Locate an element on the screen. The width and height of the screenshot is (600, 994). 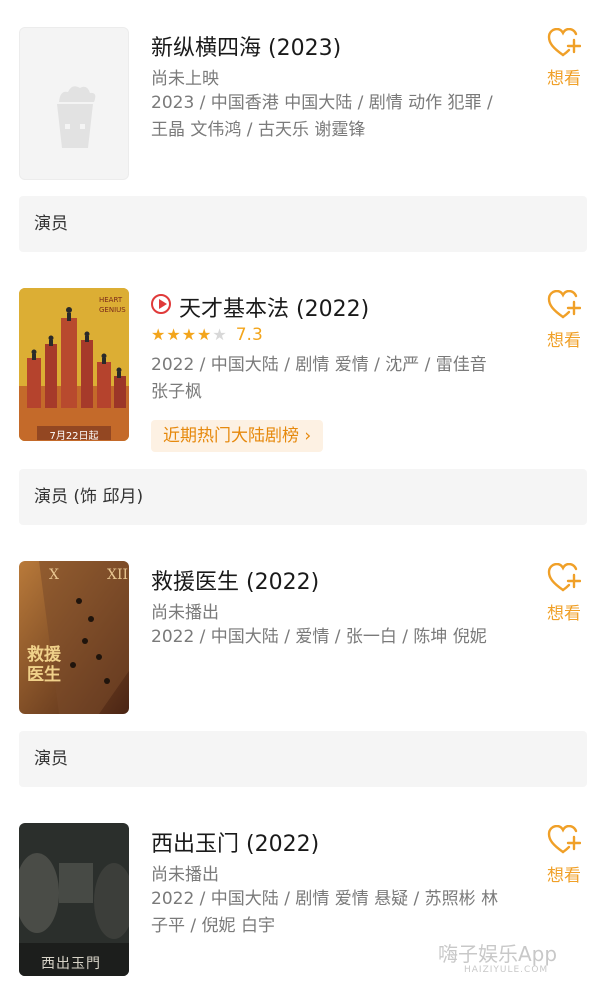
role-bar: 演员 (饰 邱月) is located at coordinates (303, 497).